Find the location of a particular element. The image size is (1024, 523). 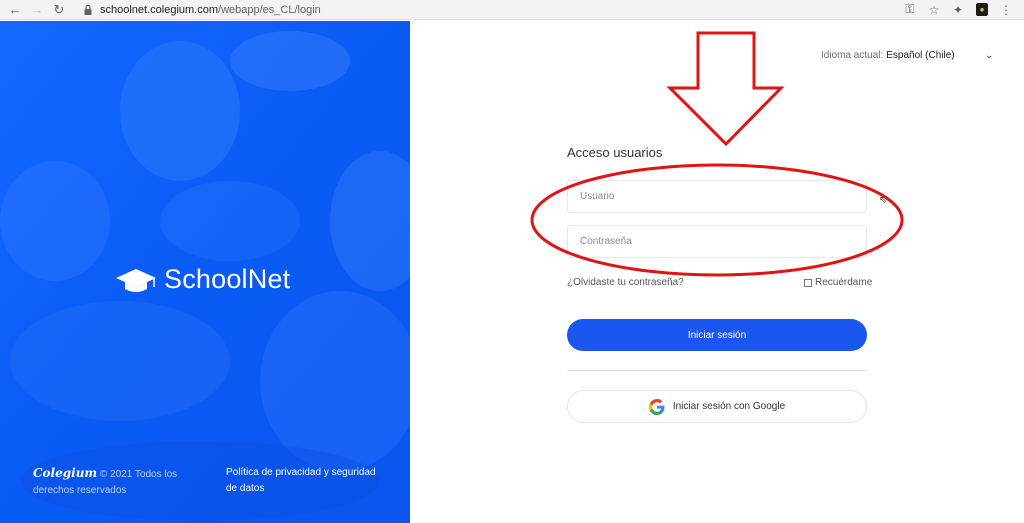

star-icon: ☆ is located at coordinates (934, 10).